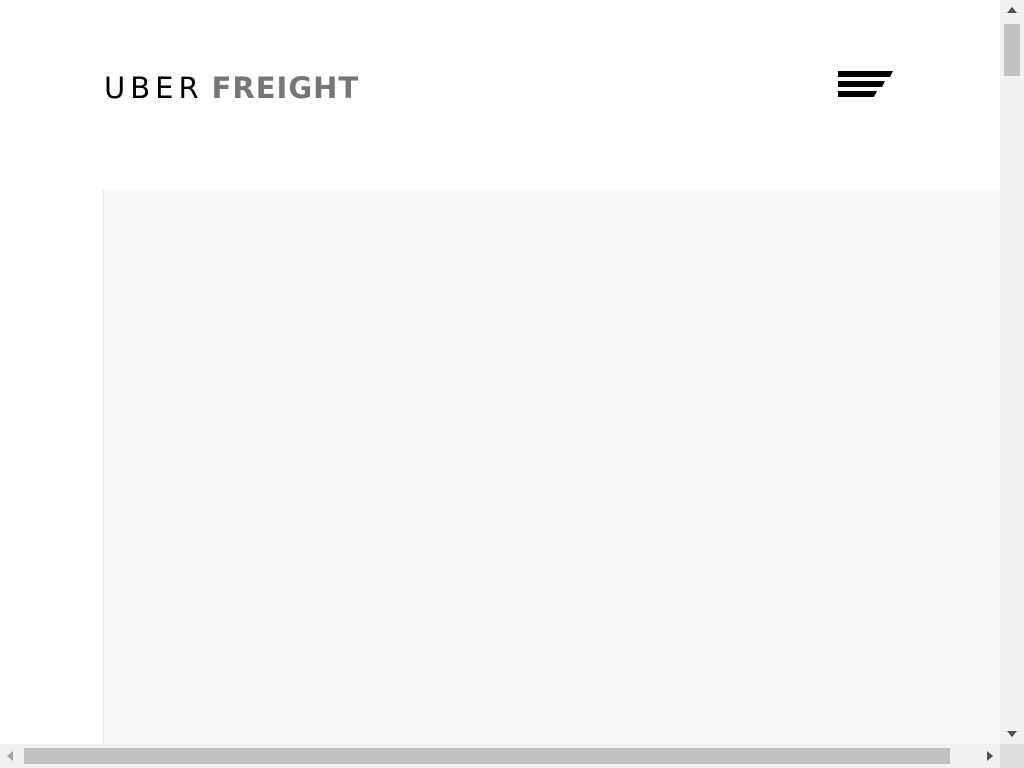 This screenshot has width=1024, height=768. Describe the element at coordinates (1012, 372) in the screenshot. I see `vertical-scrollbar` at that location.